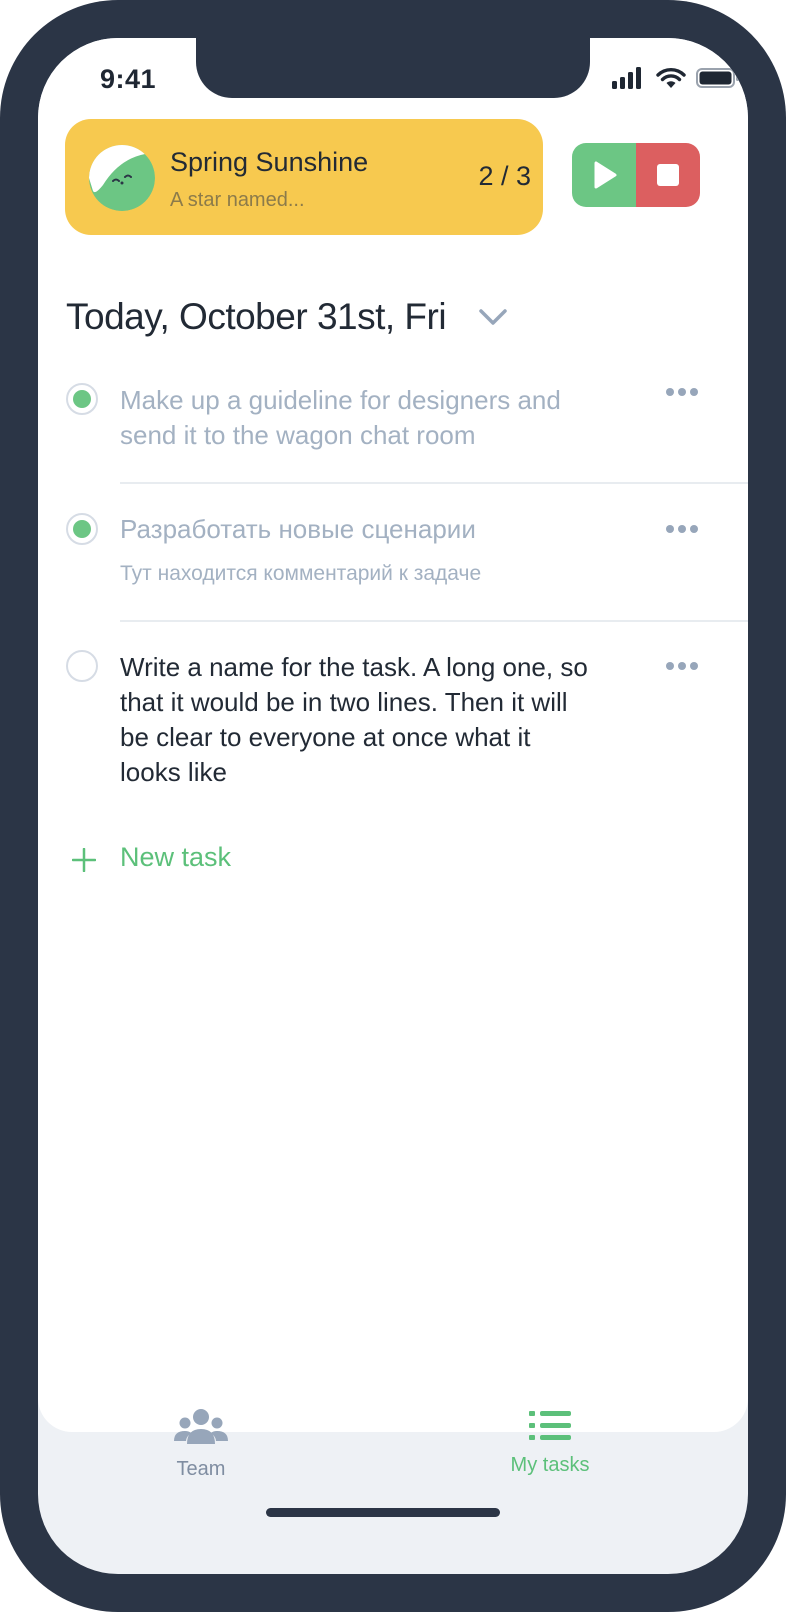  I want to click on date-title: Today, October 31st, Fri, so click(256, 316).